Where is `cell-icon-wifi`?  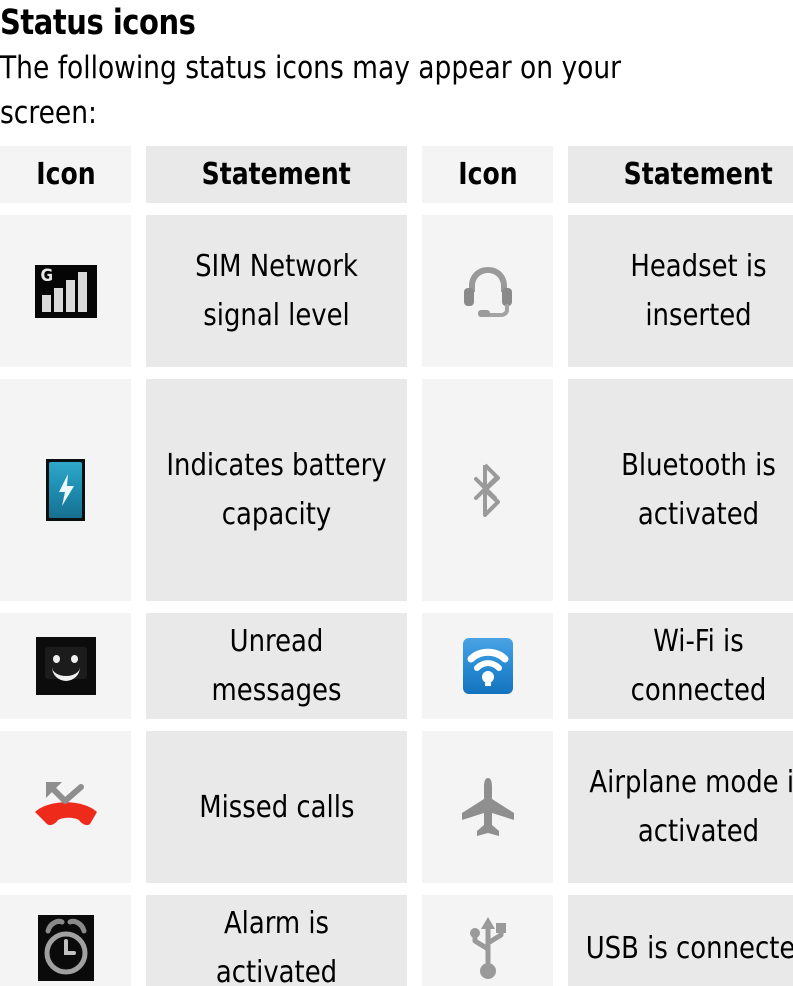
cell-icon-wifi is located at coordinates (487, 666).